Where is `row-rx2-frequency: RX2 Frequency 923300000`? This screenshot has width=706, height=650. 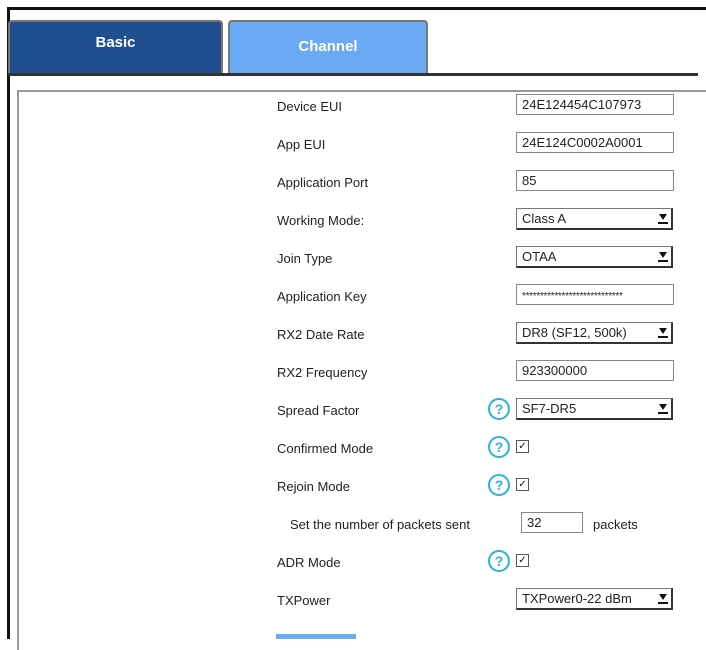 row-rx2-frequency: RX2 Frequency 923300000 is located at coordinates (362, 373).